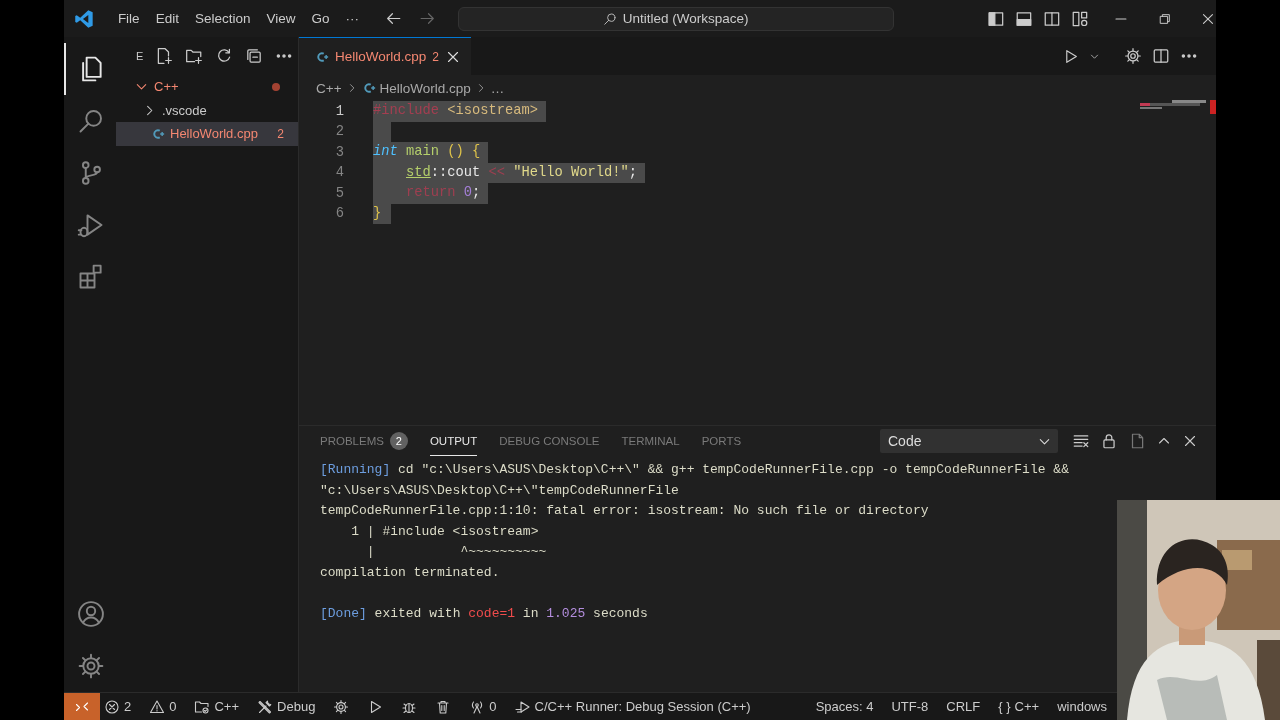 The image size is (1280, 720). I want to click on folder-icon, so click(202, 706).